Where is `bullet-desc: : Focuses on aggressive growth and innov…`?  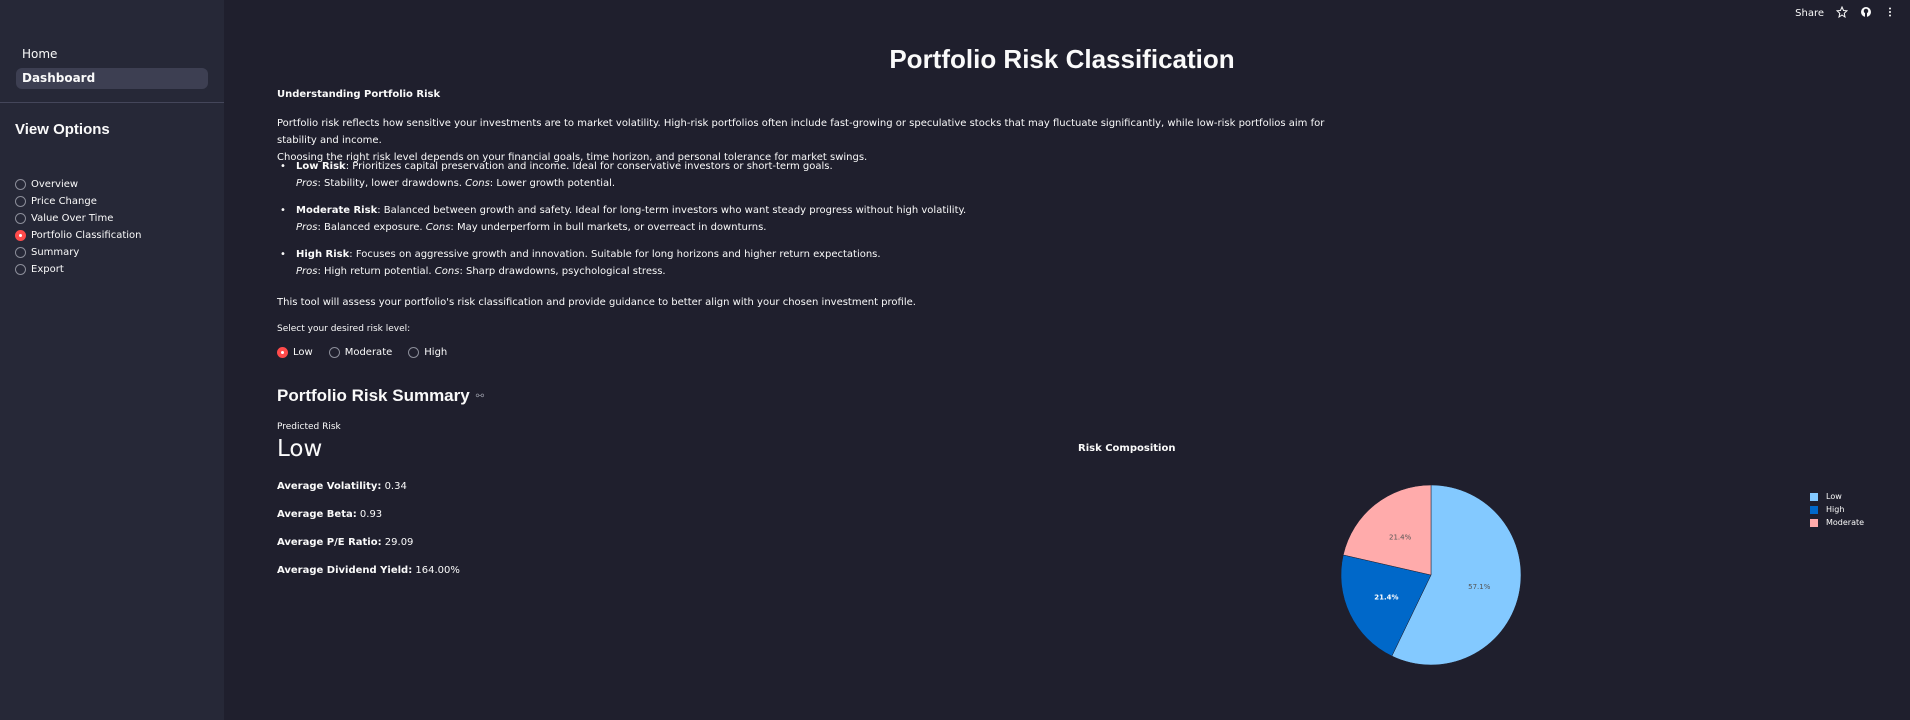 bullet-desc: : Focuses on aggressive growth and innov… is located at coordinates (615, 254).